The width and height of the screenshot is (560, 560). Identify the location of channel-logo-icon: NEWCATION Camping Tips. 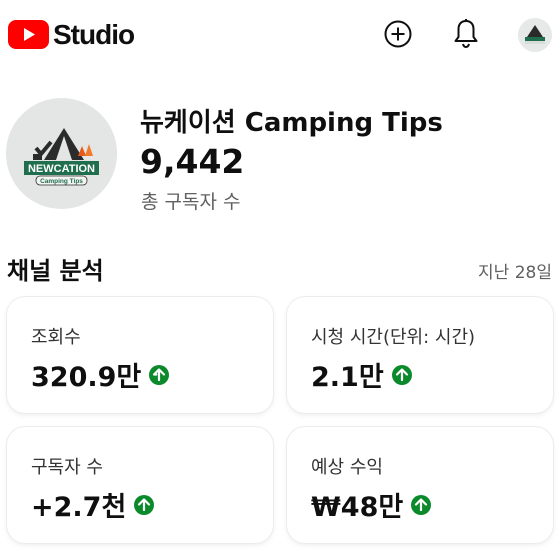
(61, 153).